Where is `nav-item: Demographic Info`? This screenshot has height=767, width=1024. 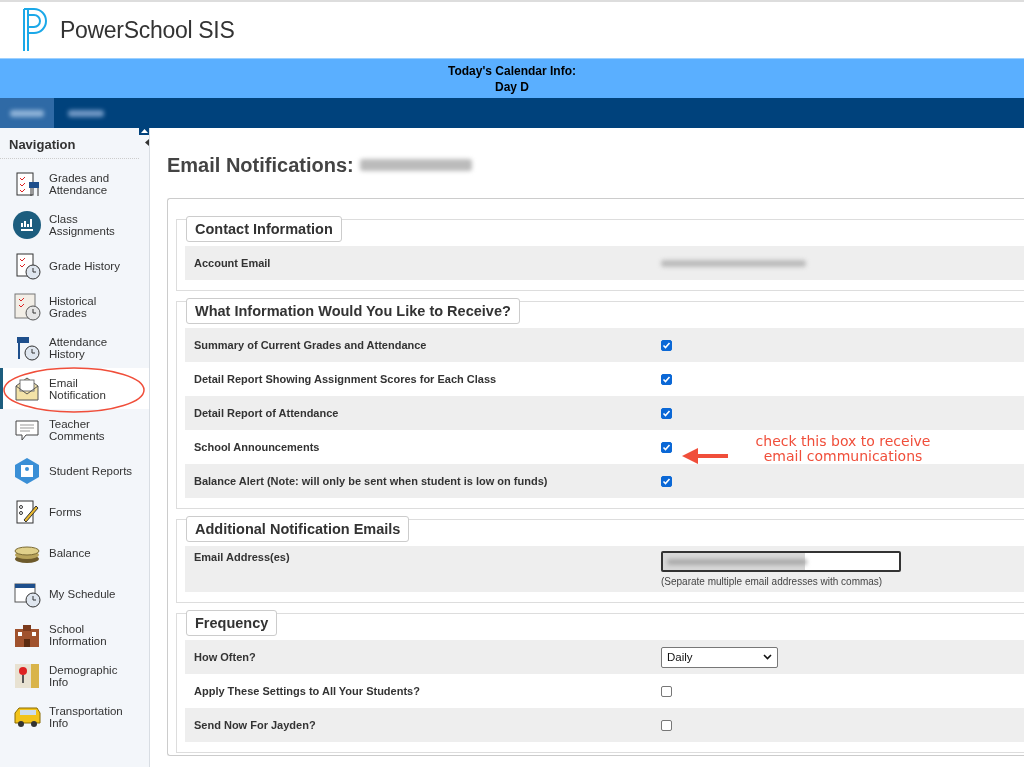
nav-item: Demographic Info is located at coordinates (74, 675).